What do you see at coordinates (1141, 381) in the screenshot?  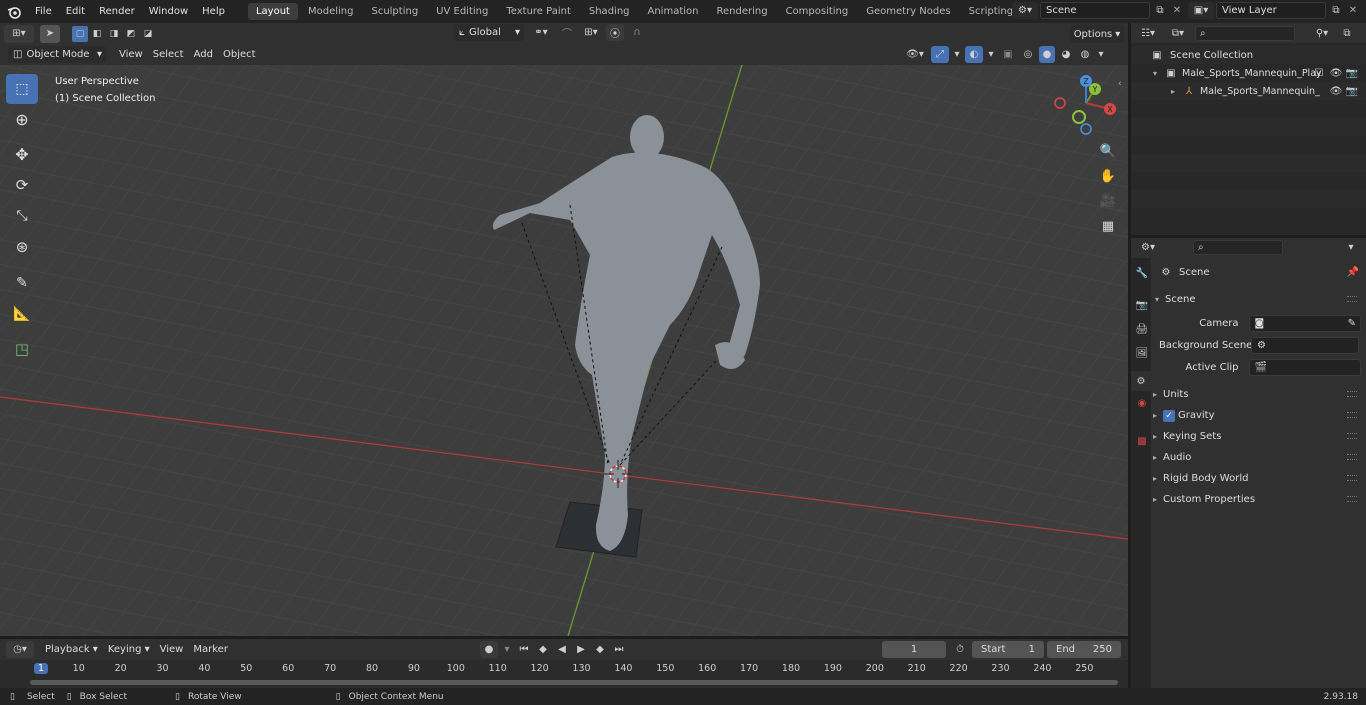 I see `scene-tab-icon: ⚙` at bounding box center [1141, 381].